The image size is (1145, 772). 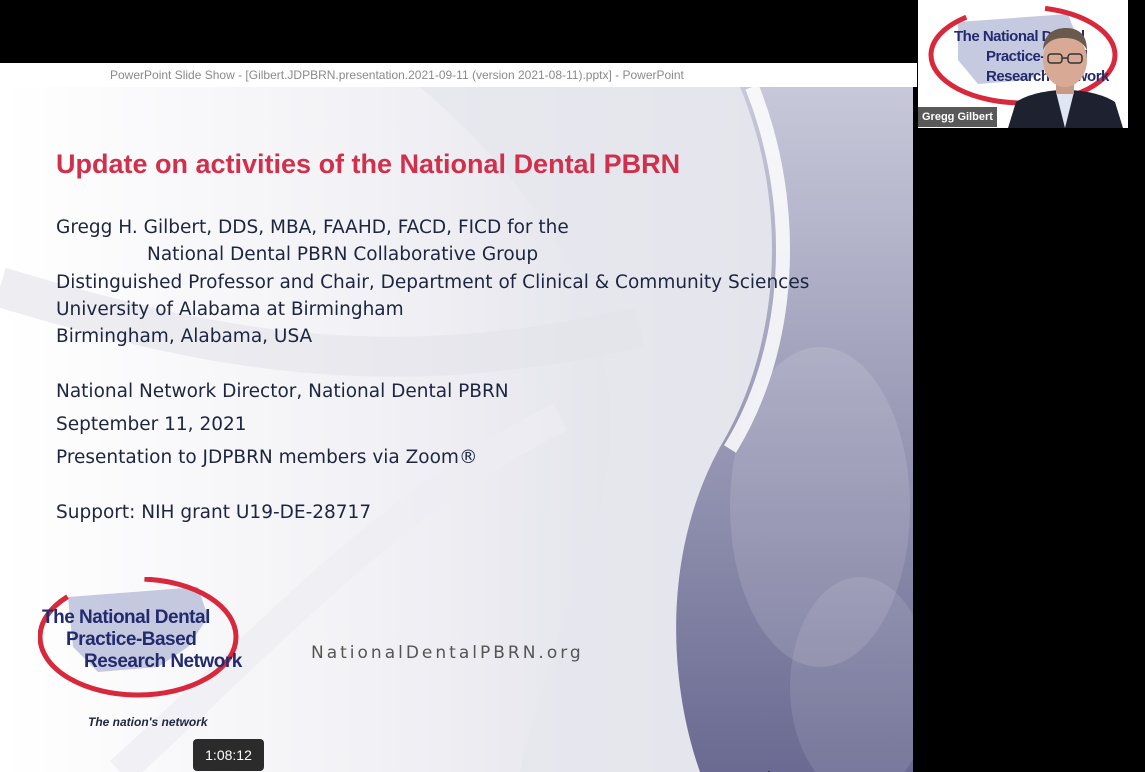 I want to click on participant-name-label: Gregg Gilbert, so click(x=957, y=117).